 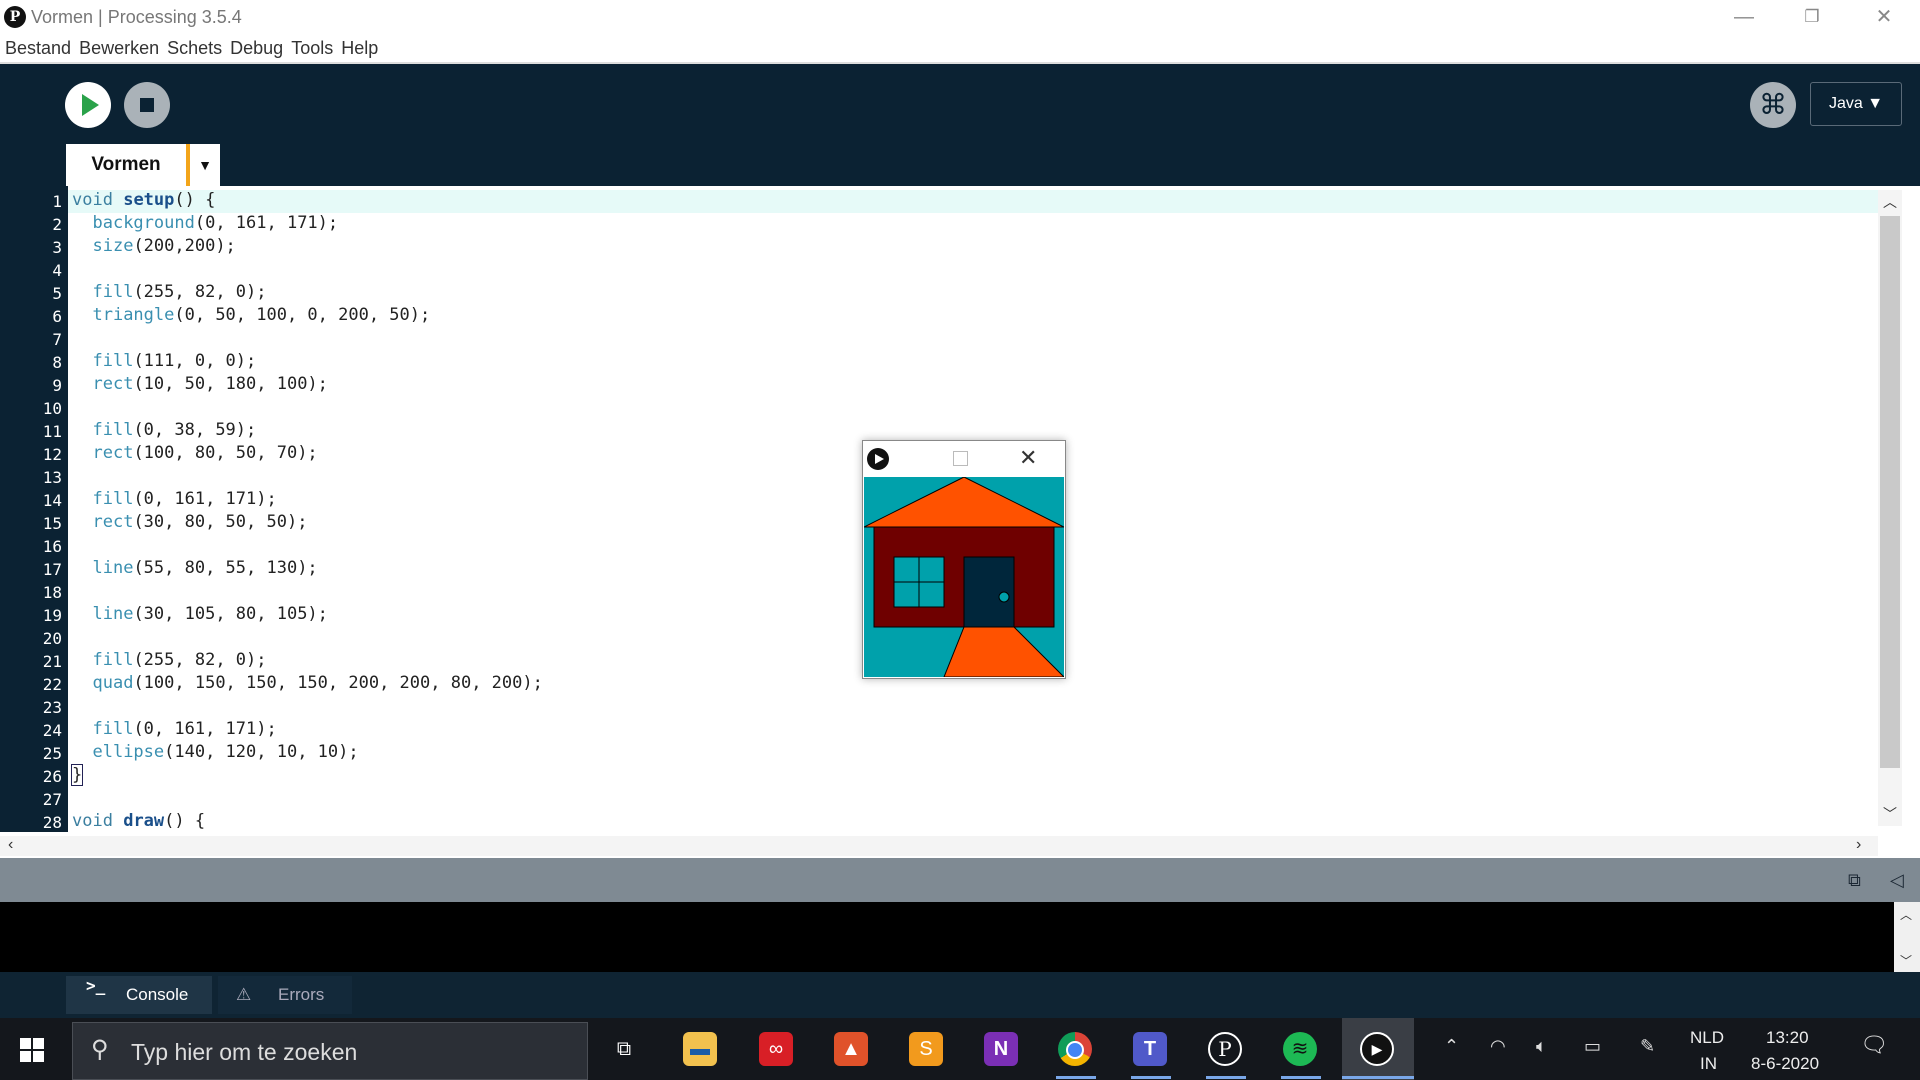 What do you see at coordinates (194, 453) in the screenshot?
I see `code-line: rect(100, 80, 50, 70);` at bounding box center [194, 453].